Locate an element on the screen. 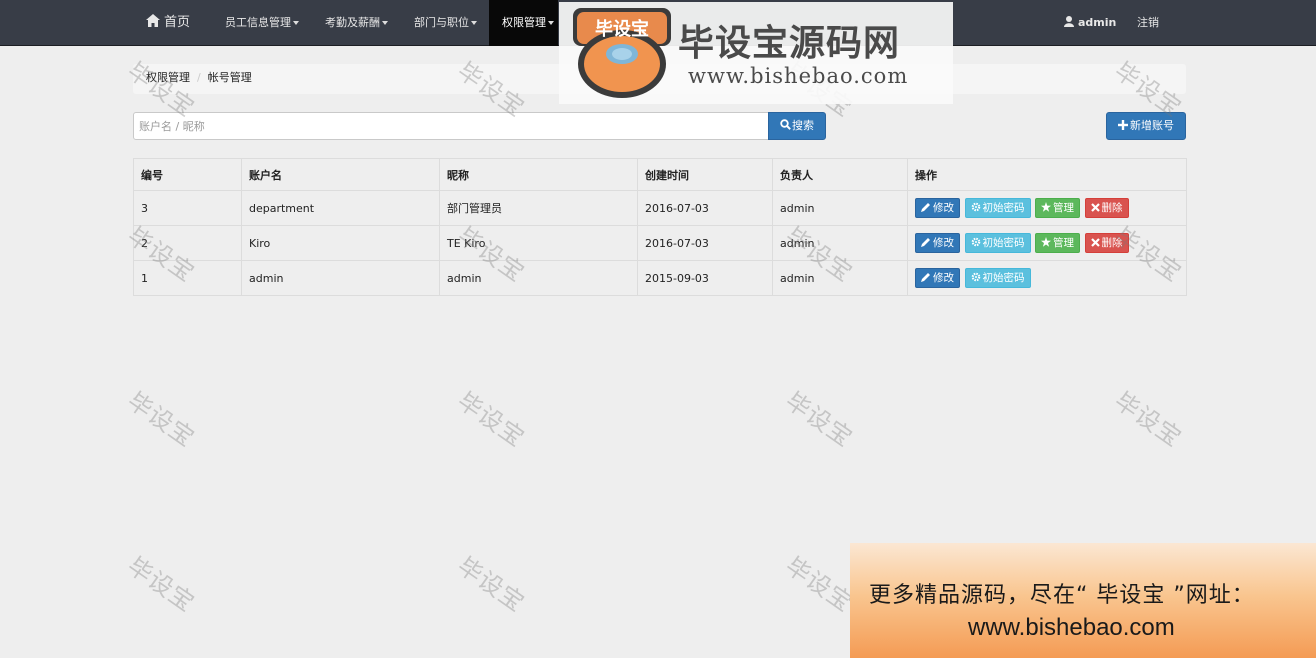  mascot-logo-icon: 毕设宝 is located at coordinates (622, 53).